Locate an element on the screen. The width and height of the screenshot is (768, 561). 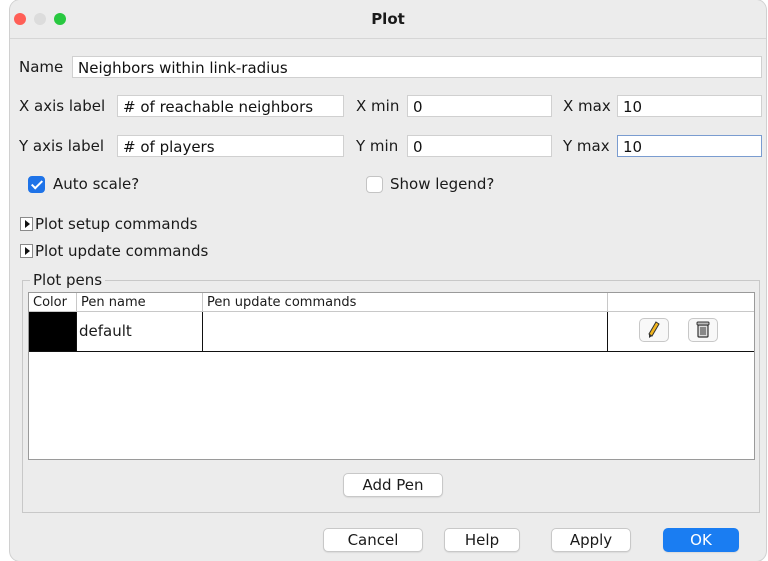
x-max-field: 10 is located at coordinates (689, 106).